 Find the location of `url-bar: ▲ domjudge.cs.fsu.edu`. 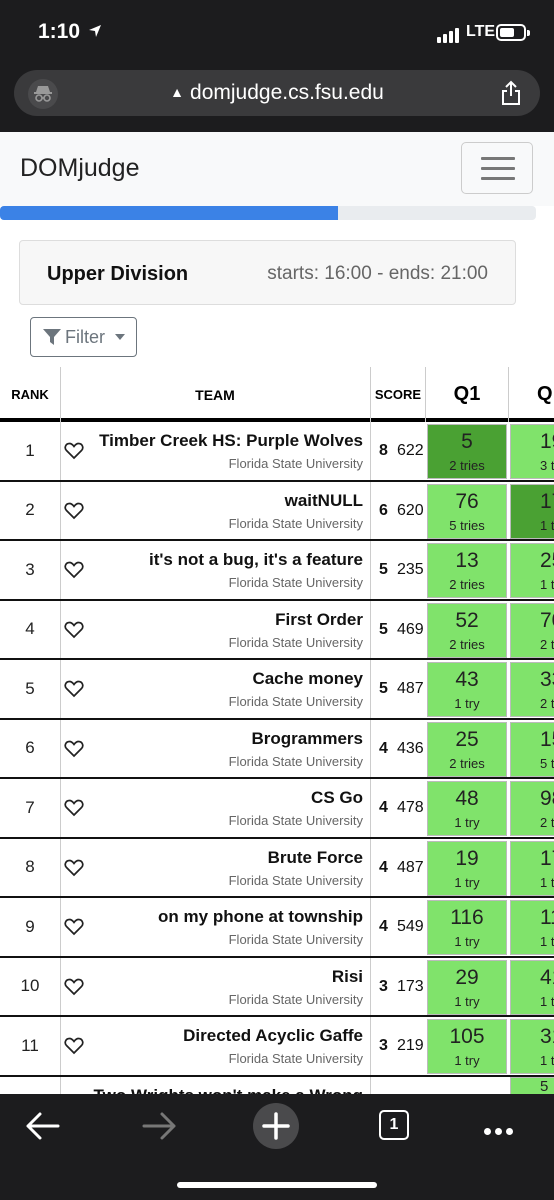

url-bar: ▲ domjudge.cs.fsu.edu is located at coordinates (277, 93).